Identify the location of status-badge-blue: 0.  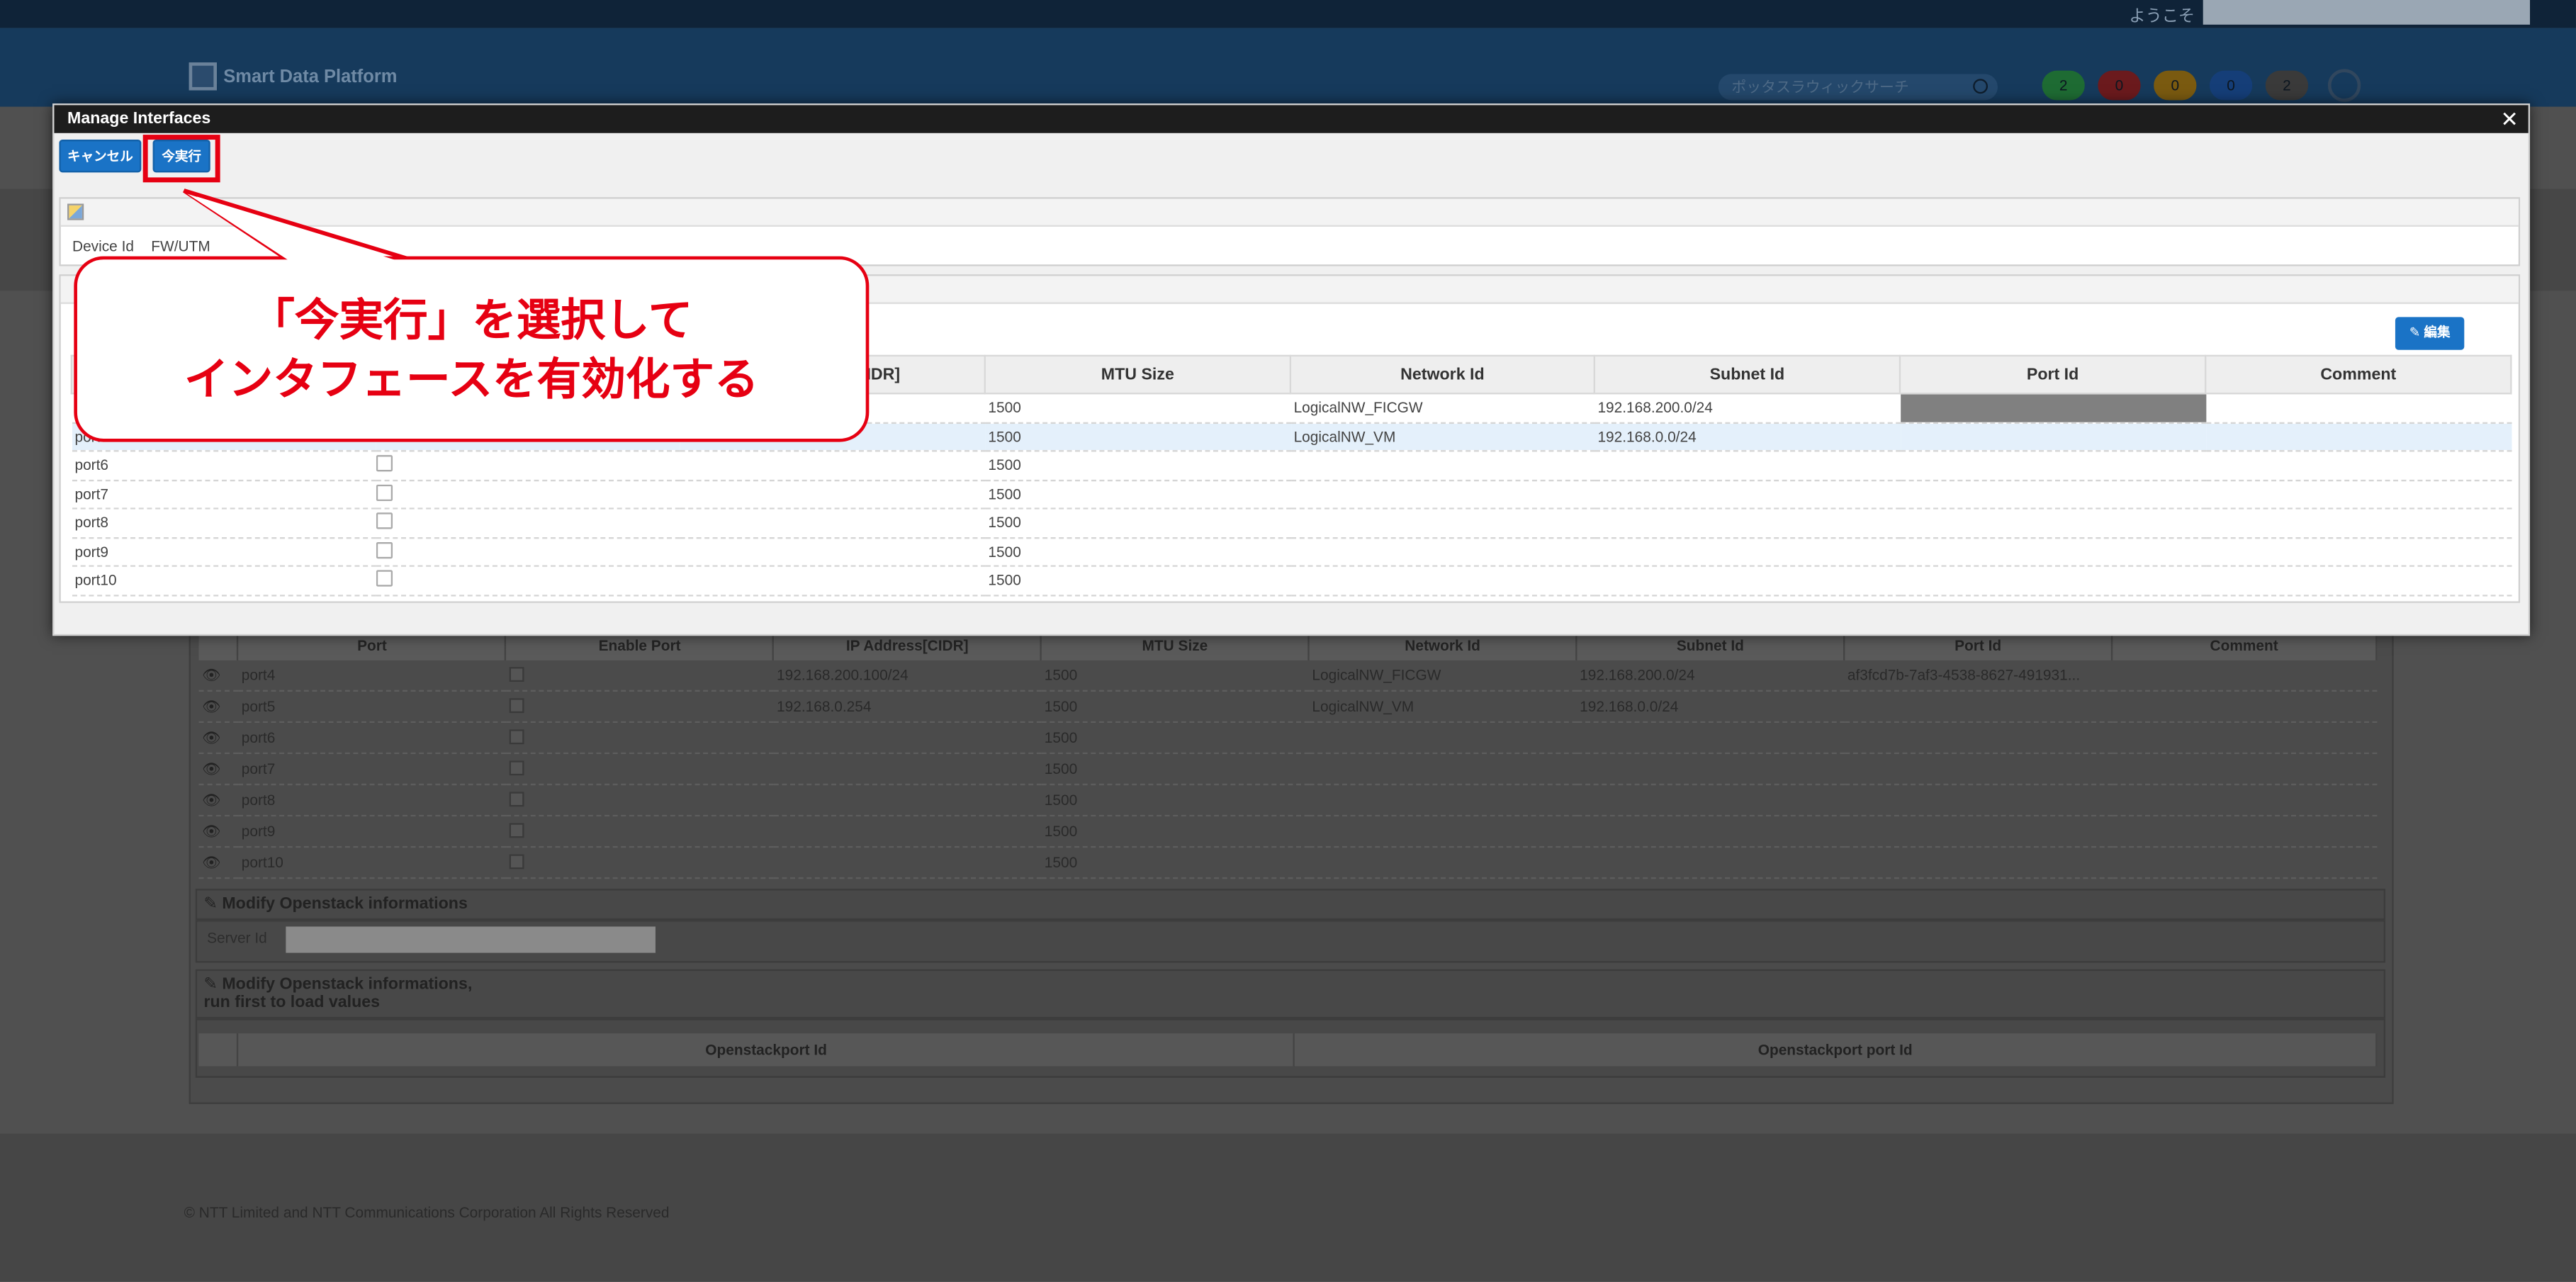
(2231, 85).